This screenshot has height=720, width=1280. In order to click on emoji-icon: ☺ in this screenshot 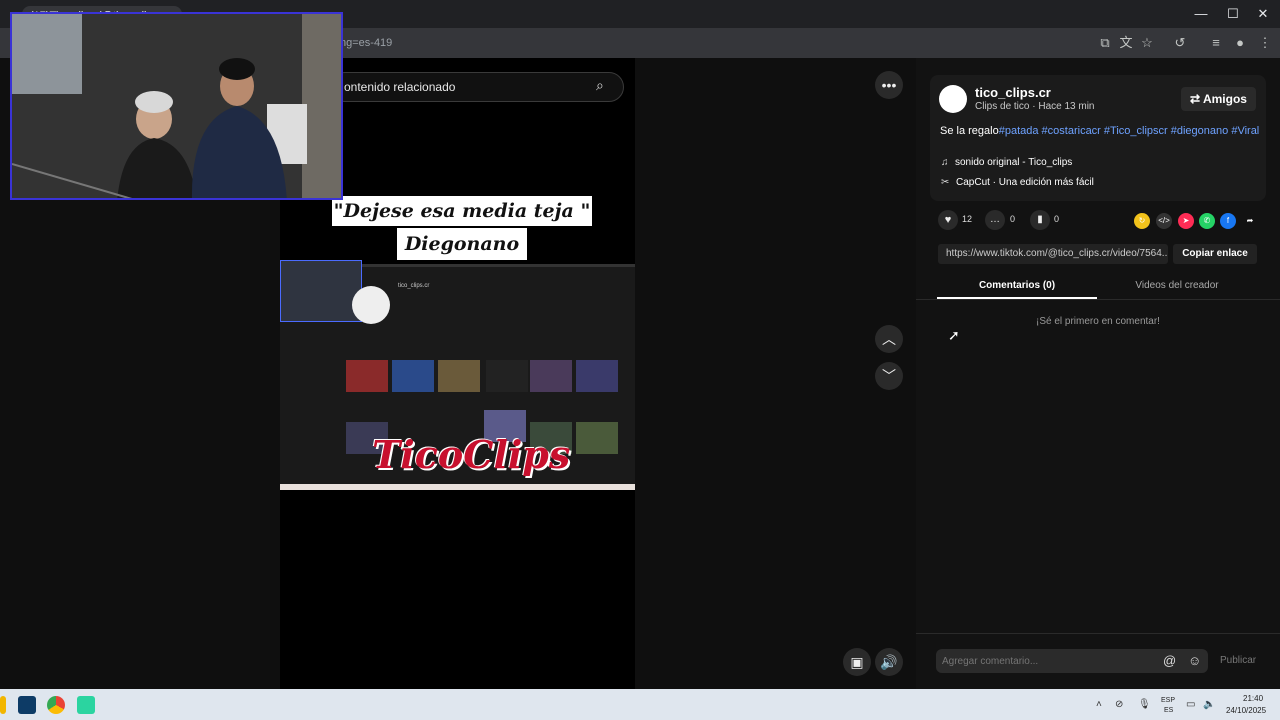, I will do `click(1194, 660)`.